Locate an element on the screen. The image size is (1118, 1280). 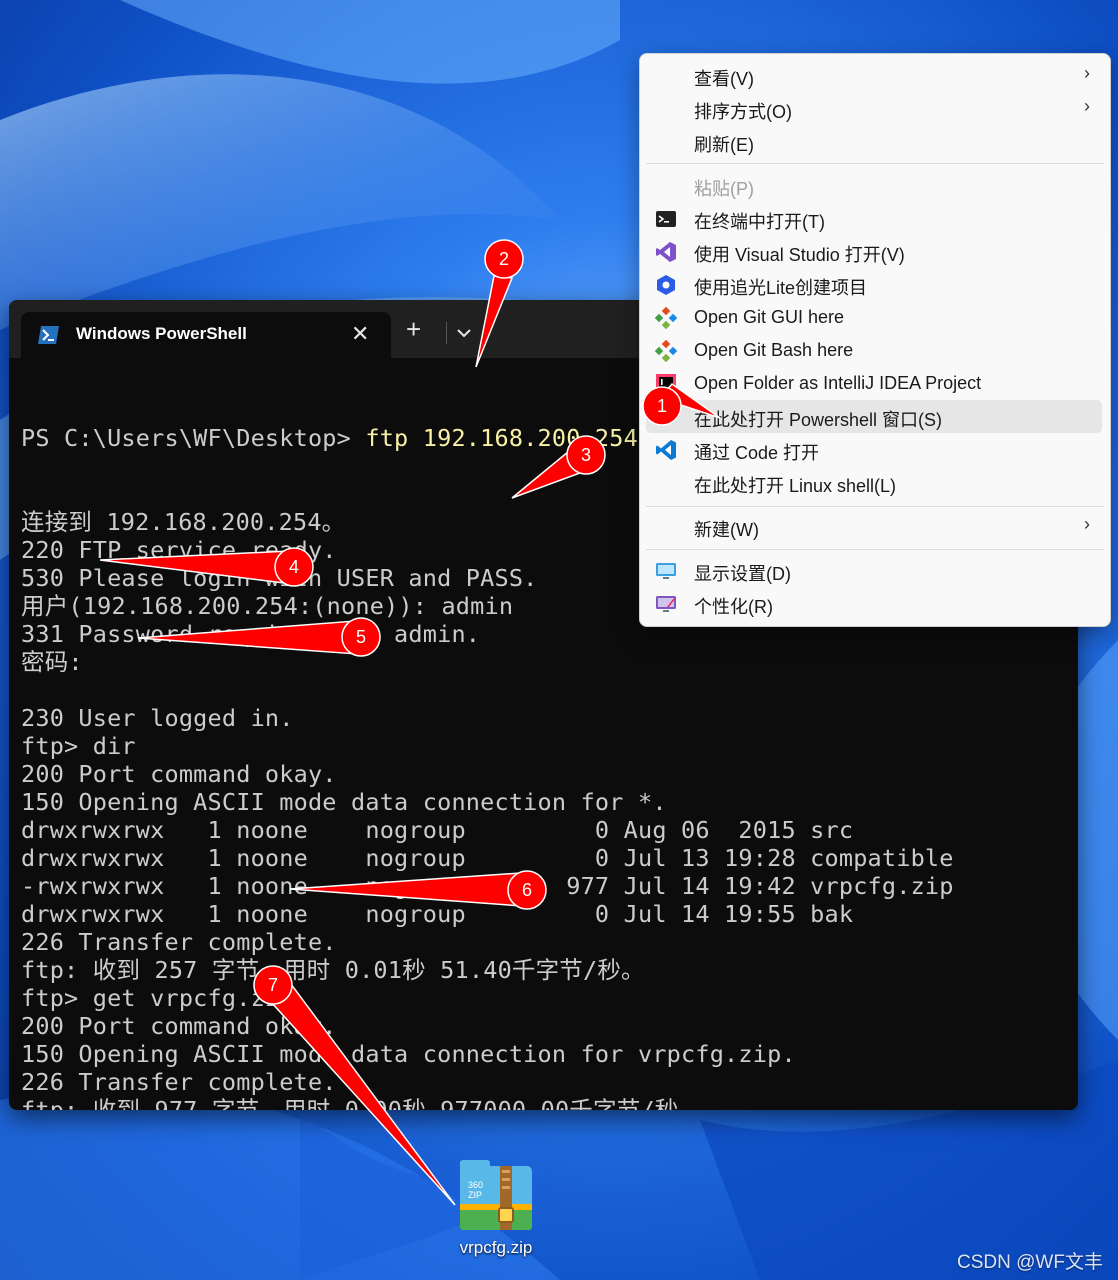
personalize-icon is located at coordinates (666, 604).